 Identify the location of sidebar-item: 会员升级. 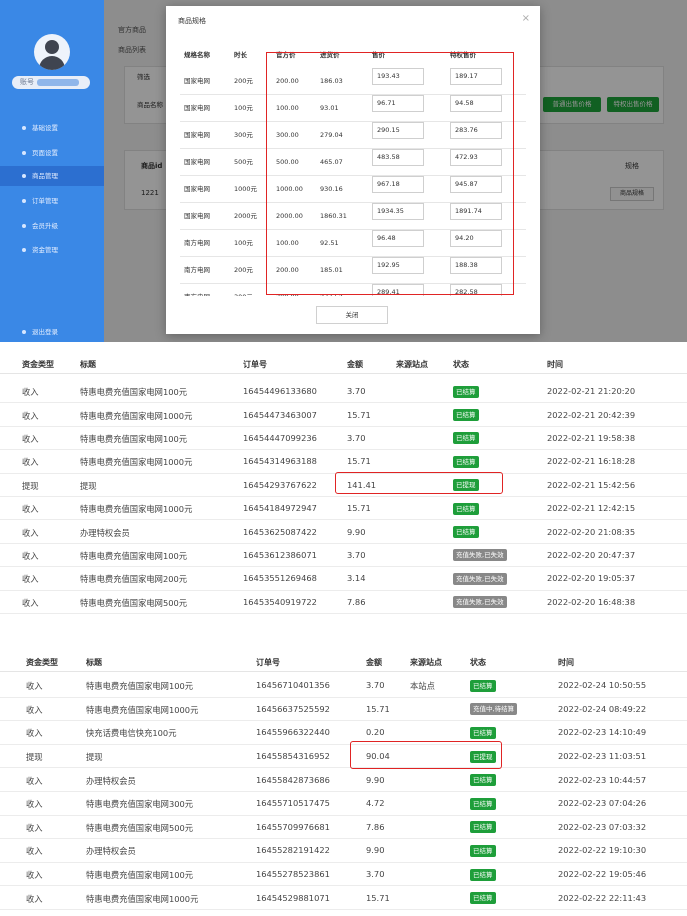
(52, 226).